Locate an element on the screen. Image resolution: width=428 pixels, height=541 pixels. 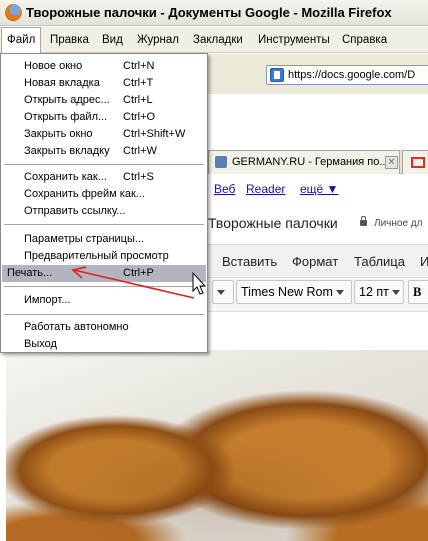
menu-item-label: Выход is located at coordinates (40, 344).